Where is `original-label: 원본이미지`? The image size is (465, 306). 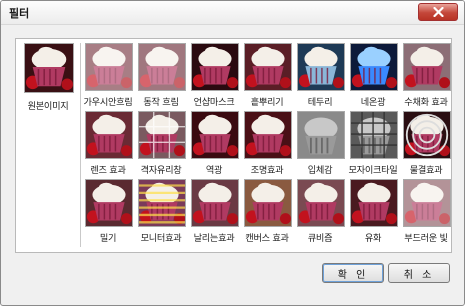
original-label: 원본이미지 is located at coordinates (48, 106).